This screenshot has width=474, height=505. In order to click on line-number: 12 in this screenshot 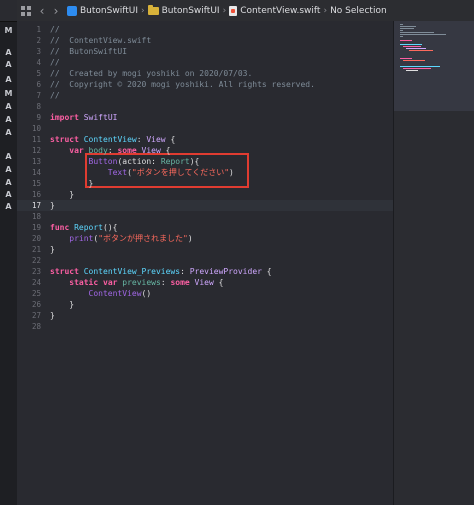, I will do `click(36, 150)`.